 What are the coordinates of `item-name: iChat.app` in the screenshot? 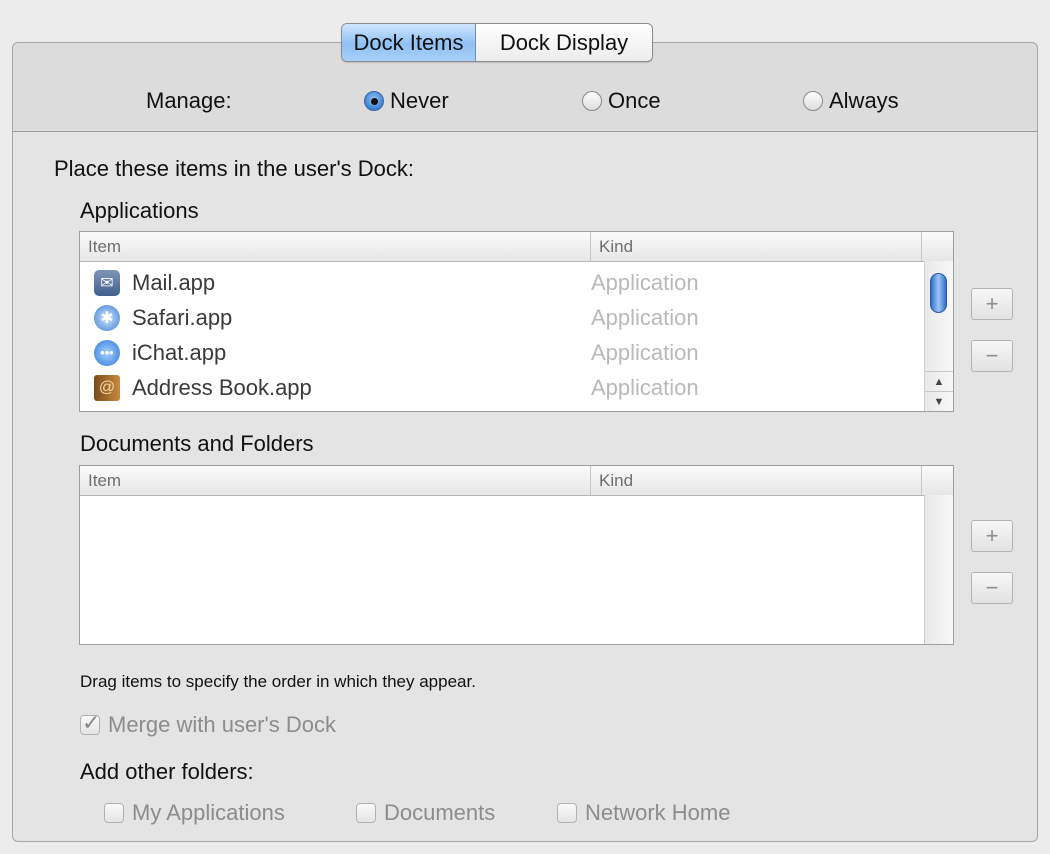 It's located at (179, 352).